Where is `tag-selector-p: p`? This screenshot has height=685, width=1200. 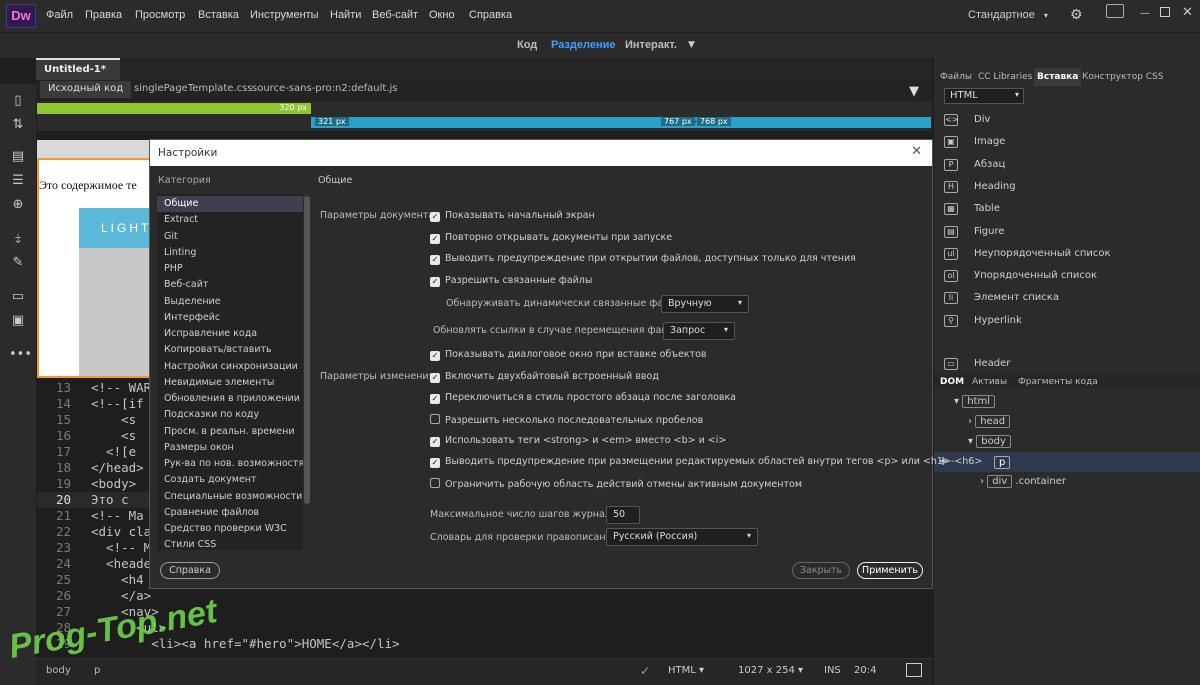 tag-selector-p: p is located at coordinates (97, 670).